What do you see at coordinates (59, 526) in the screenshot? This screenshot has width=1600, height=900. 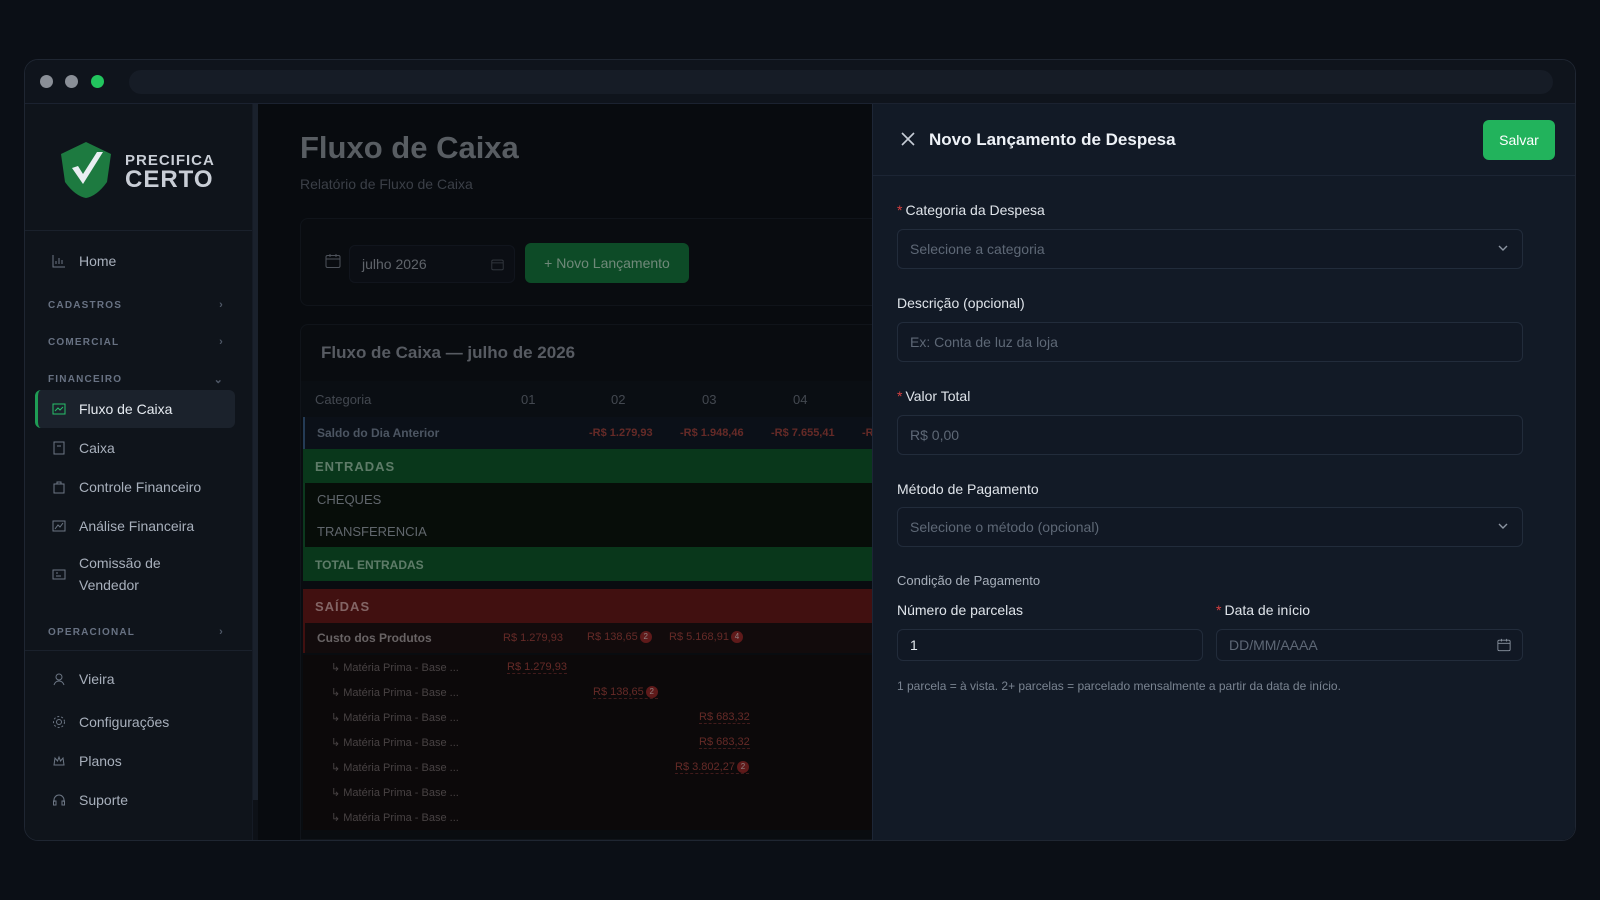 I see `analytics-icon` at bounding box center [59, 526].